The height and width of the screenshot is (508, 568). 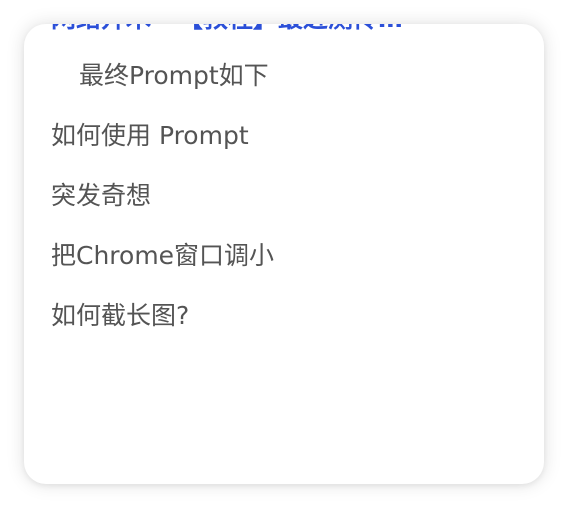 What do you see at coordinates (120, 316) in the screenshot?
I see `toc-item-long-screenshot: 如何截长图?` at bounding box center [120, 316].